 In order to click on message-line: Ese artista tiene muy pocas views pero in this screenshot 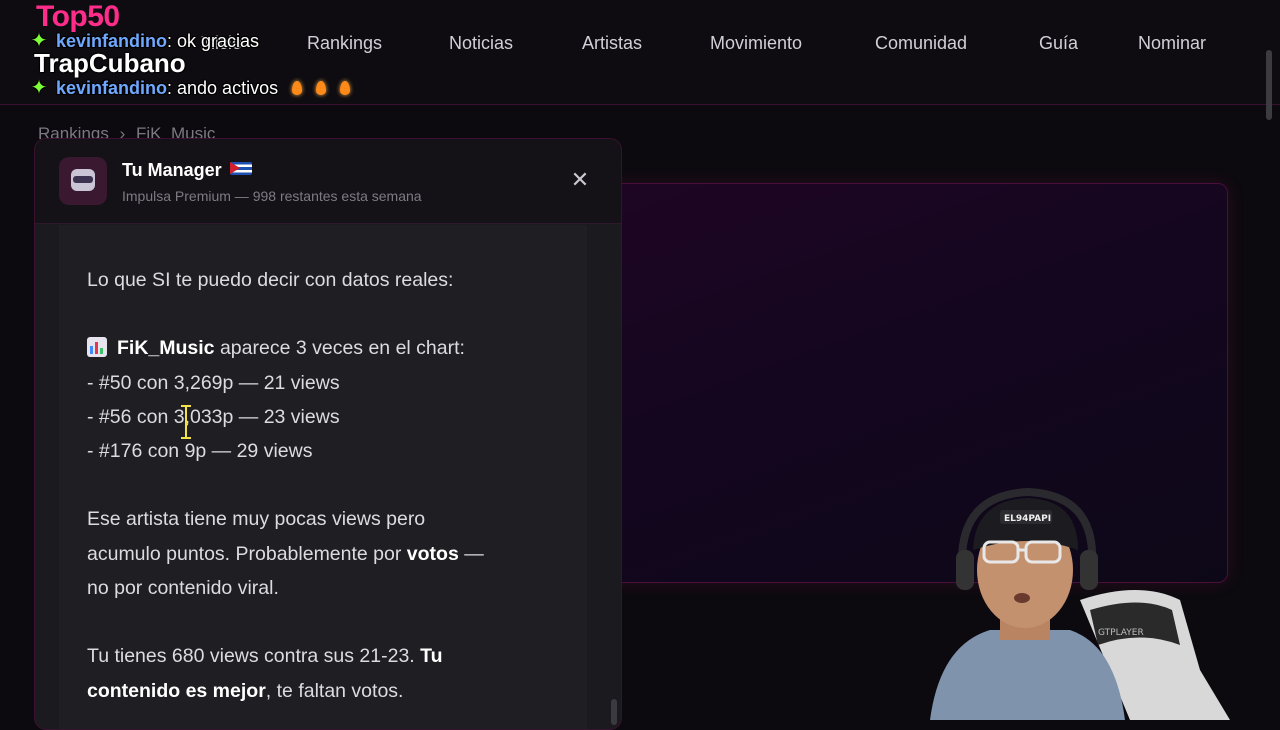, I will do `click(256, 519)`.